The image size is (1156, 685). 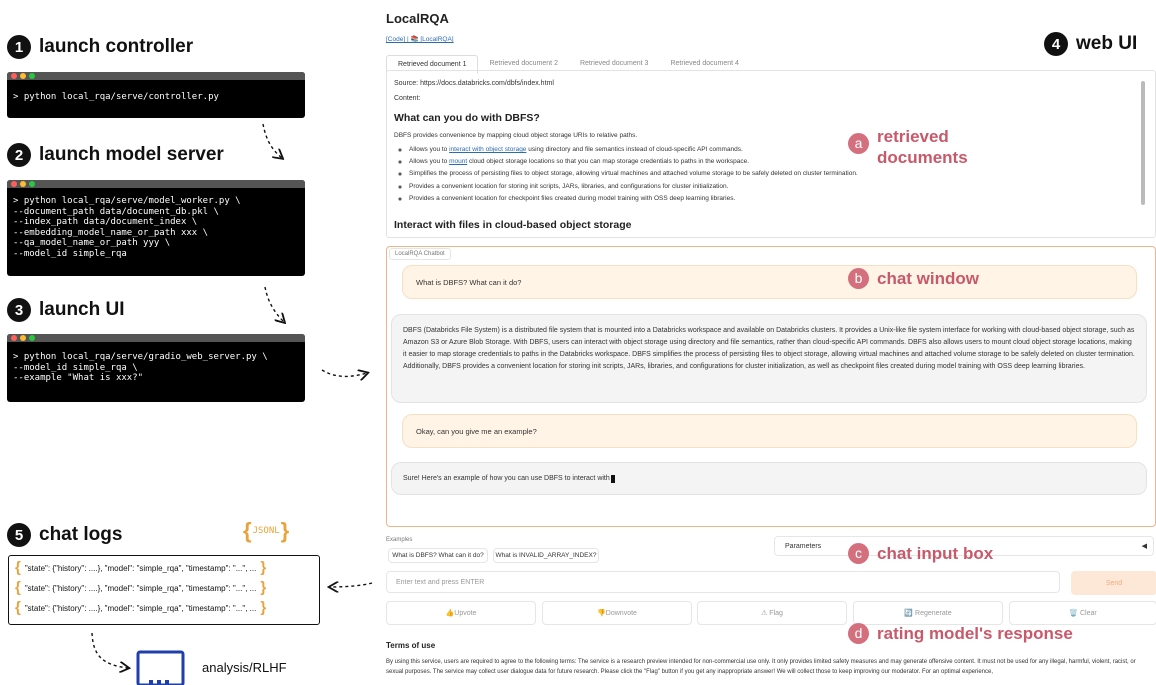 I want to click on step-1-heading: 1 launch controller, so click(x=100, y=47).